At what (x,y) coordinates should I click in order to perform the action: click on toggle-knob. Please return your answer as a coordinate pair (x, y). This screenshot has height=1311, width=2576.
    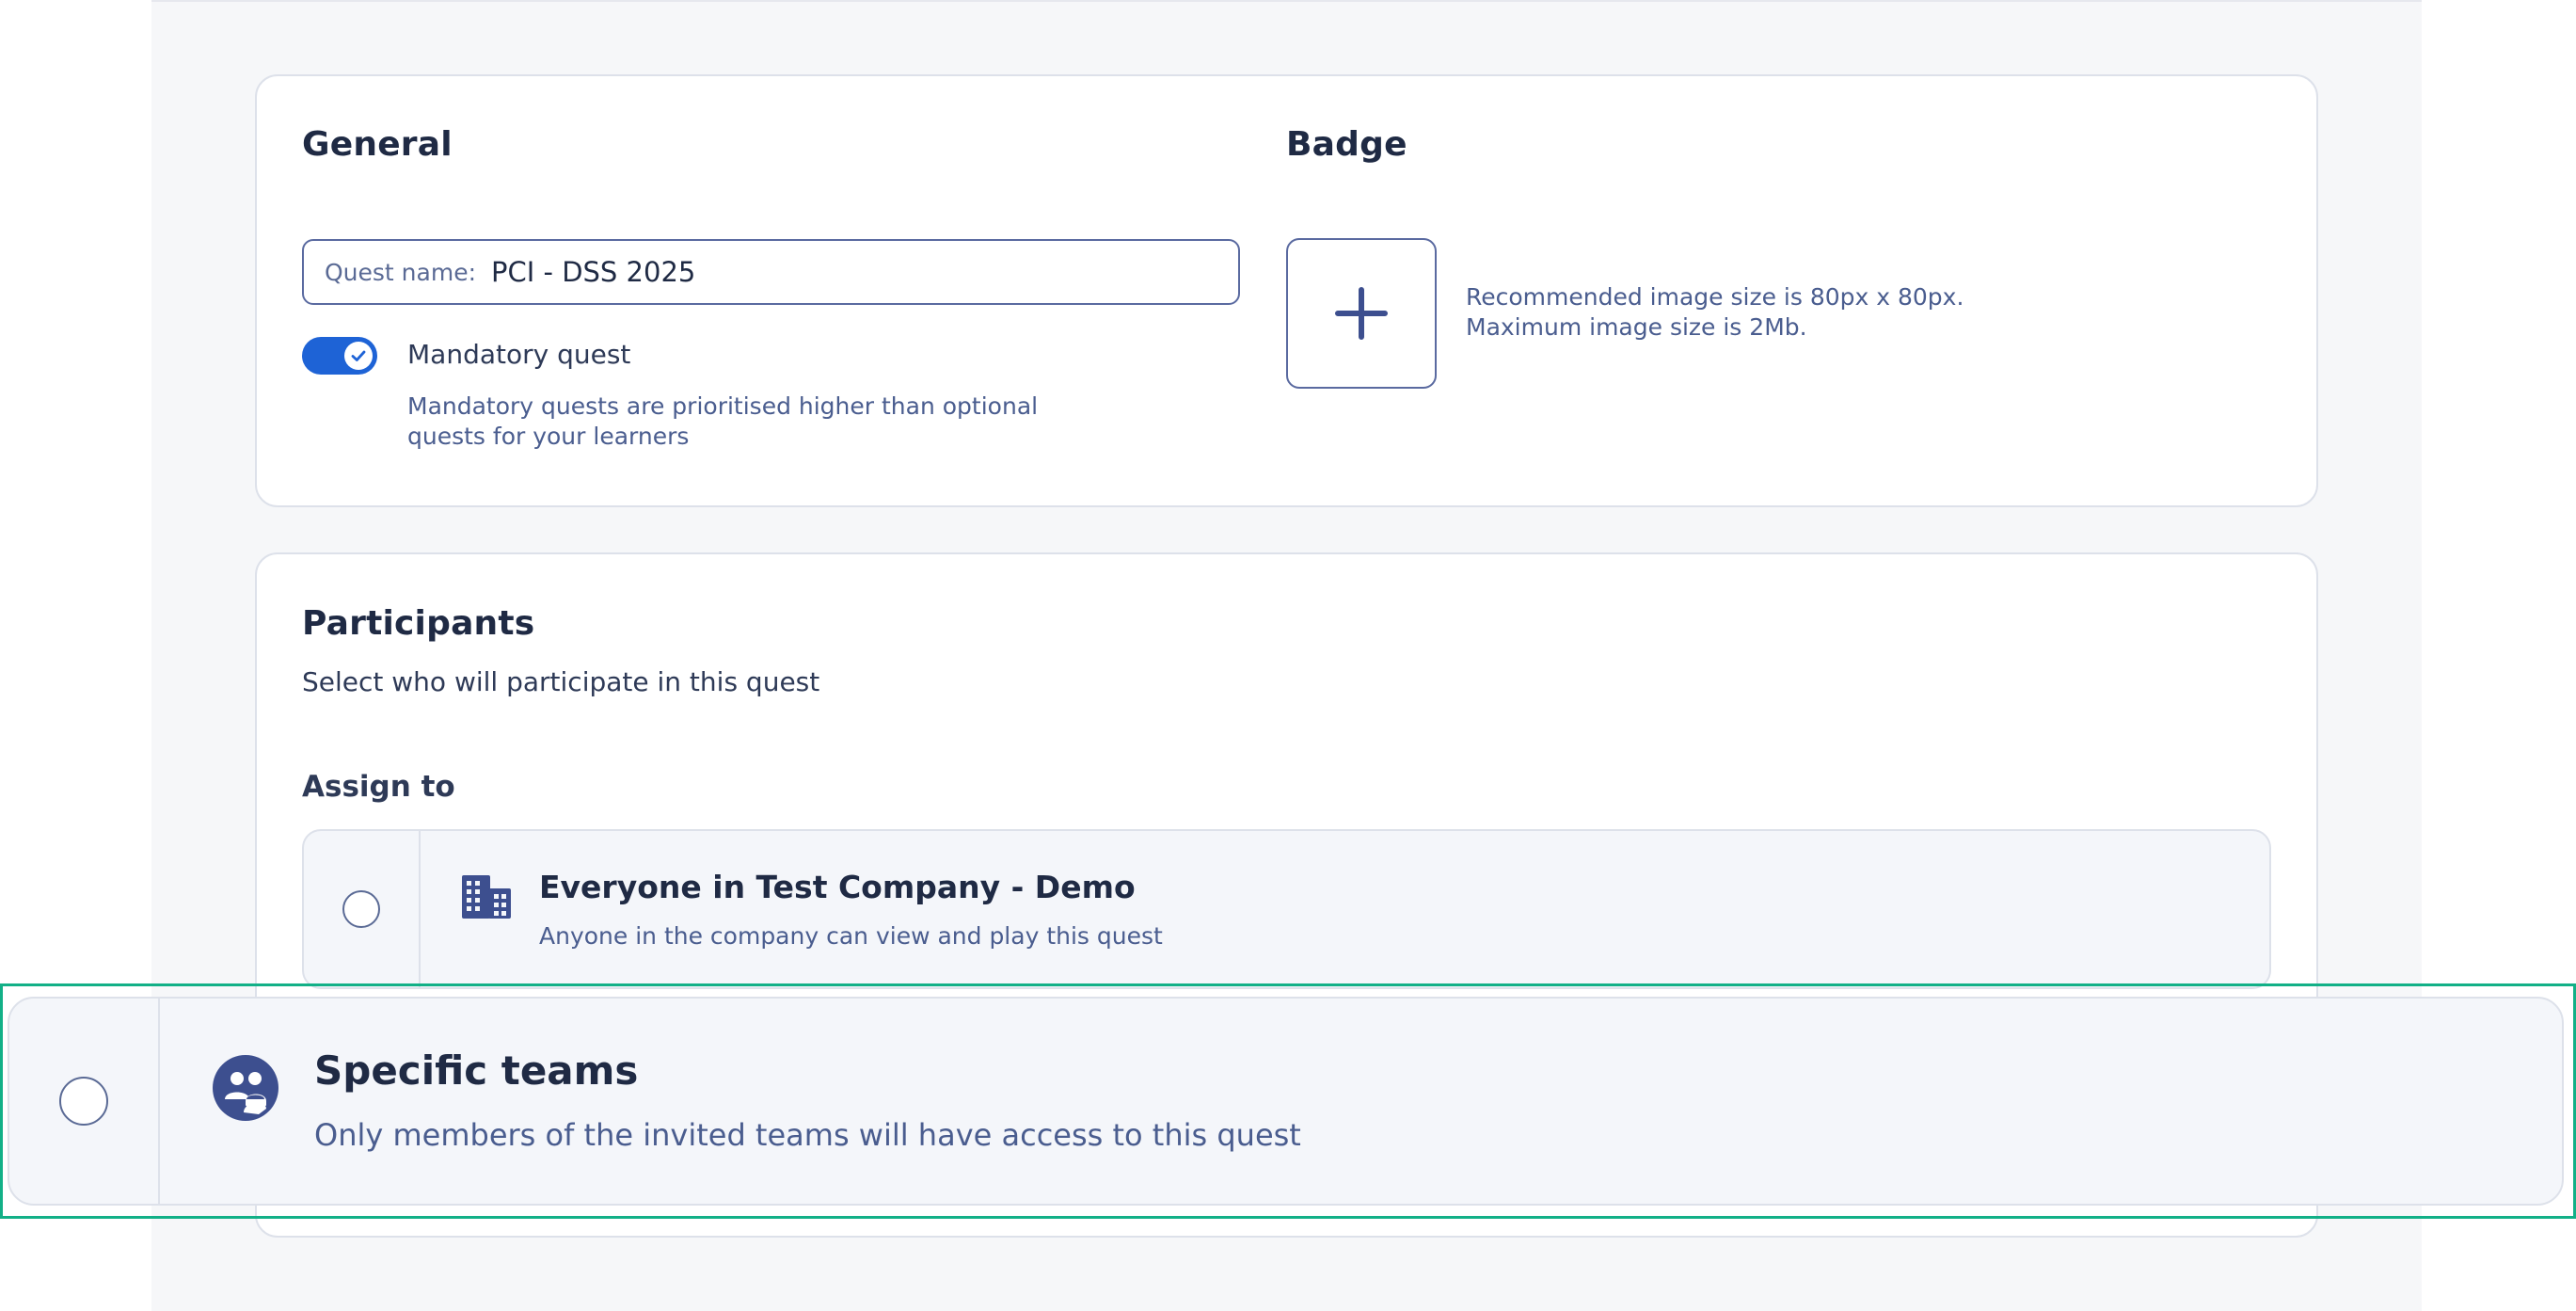
    Looking at the image, I should click on (359, 356).